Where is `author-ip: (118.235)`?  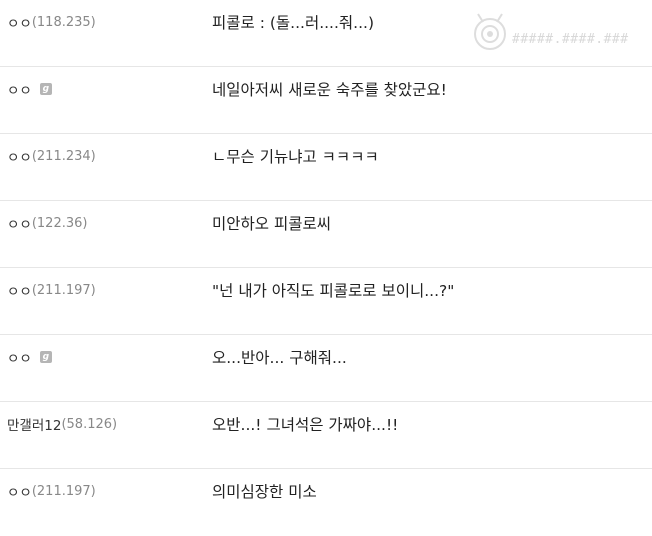
author-ip: (118.235) is located at coordinates (63, 22).